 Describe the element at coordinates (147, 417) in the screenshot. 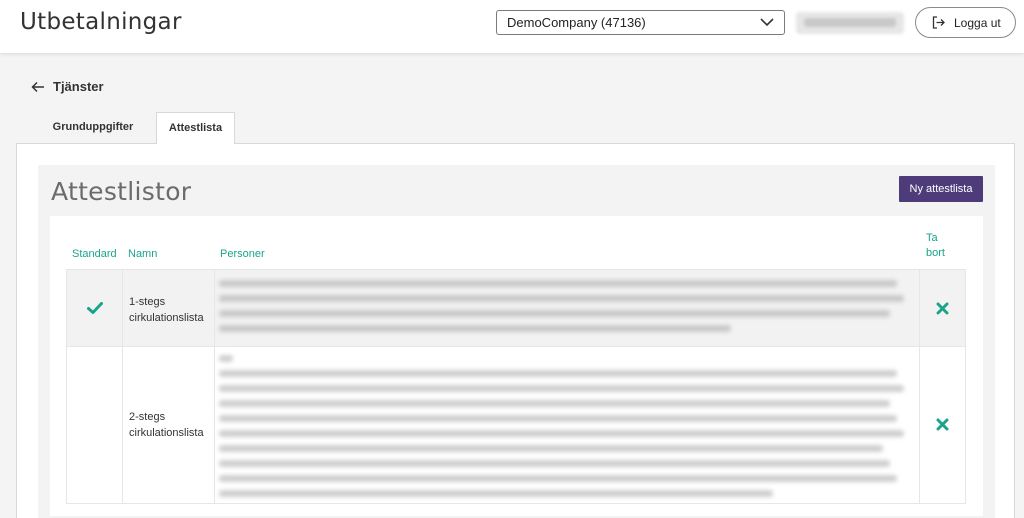

I see `row-name-line1: 2-stegs` at that location.